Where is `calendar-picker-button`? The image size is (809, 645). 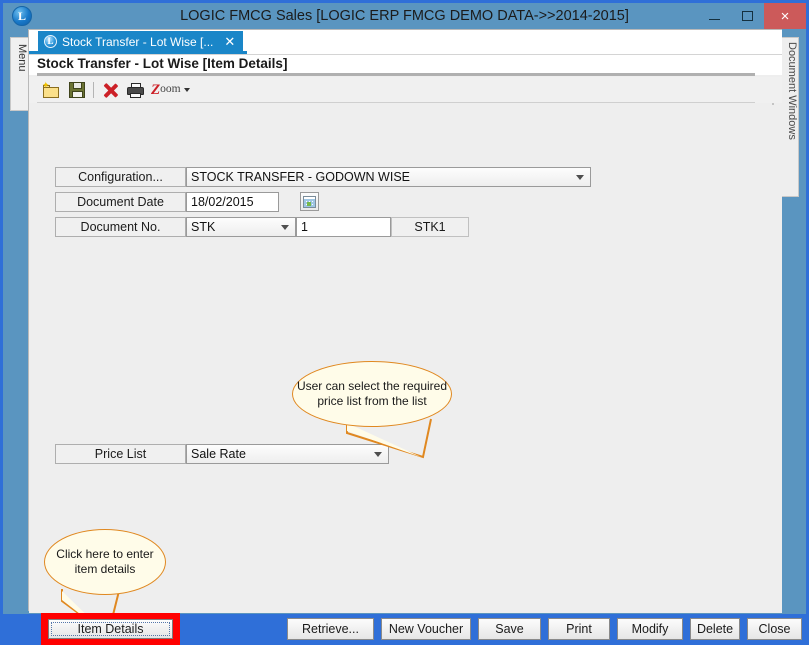 calendar-picker-button is located at coordinates (309, 201).